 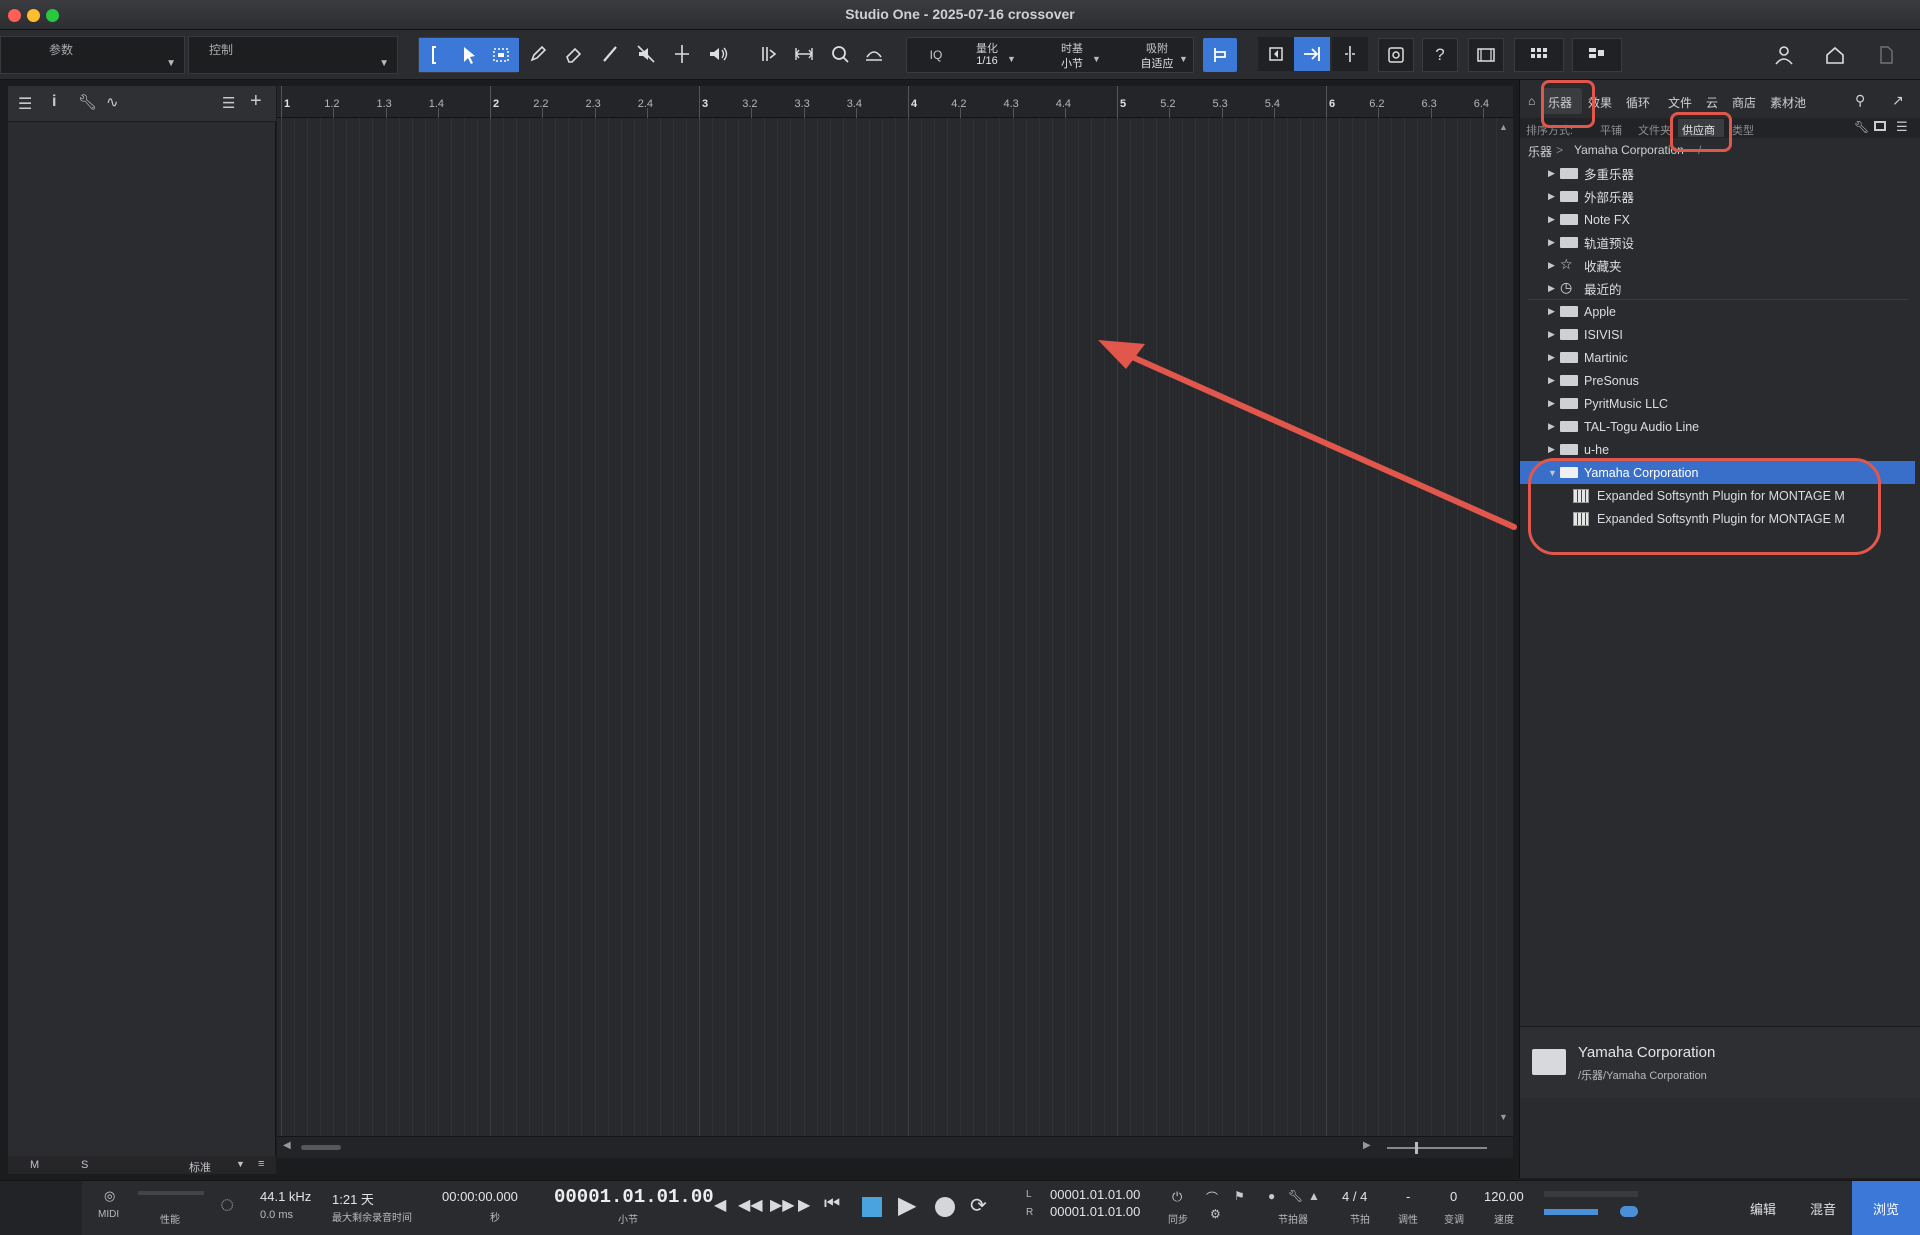 I want to click on annotation-arrow, so click(x=1307, y=435).